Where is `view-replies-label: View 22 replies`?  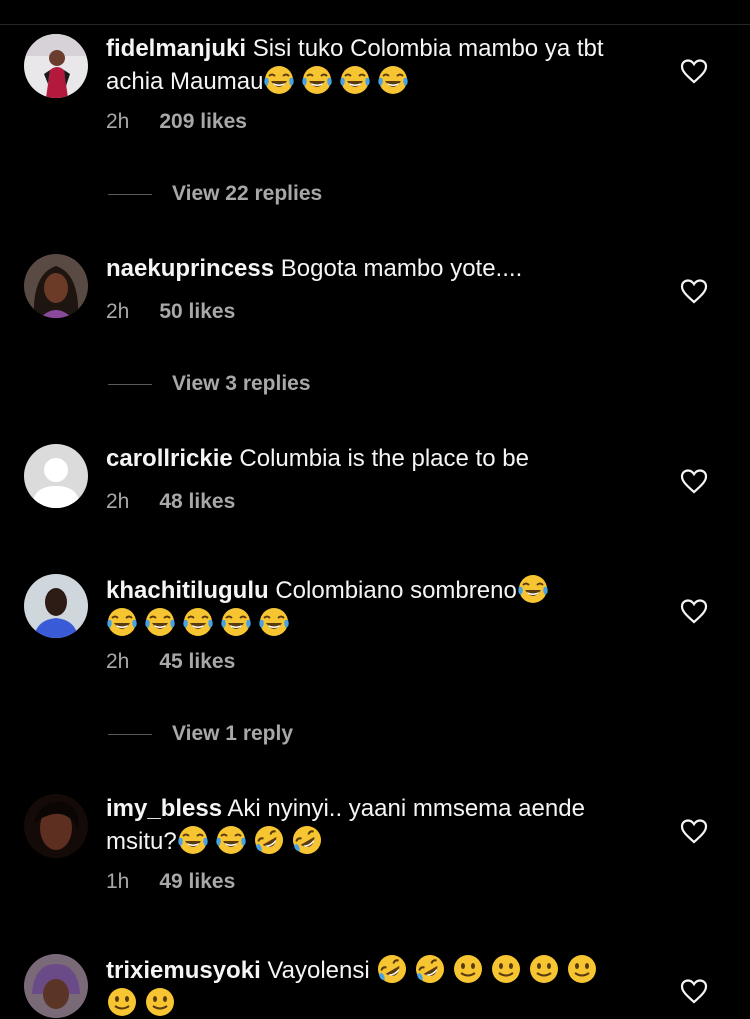 view-replies-label: View 22 replies is located at coordinates (247, 193).